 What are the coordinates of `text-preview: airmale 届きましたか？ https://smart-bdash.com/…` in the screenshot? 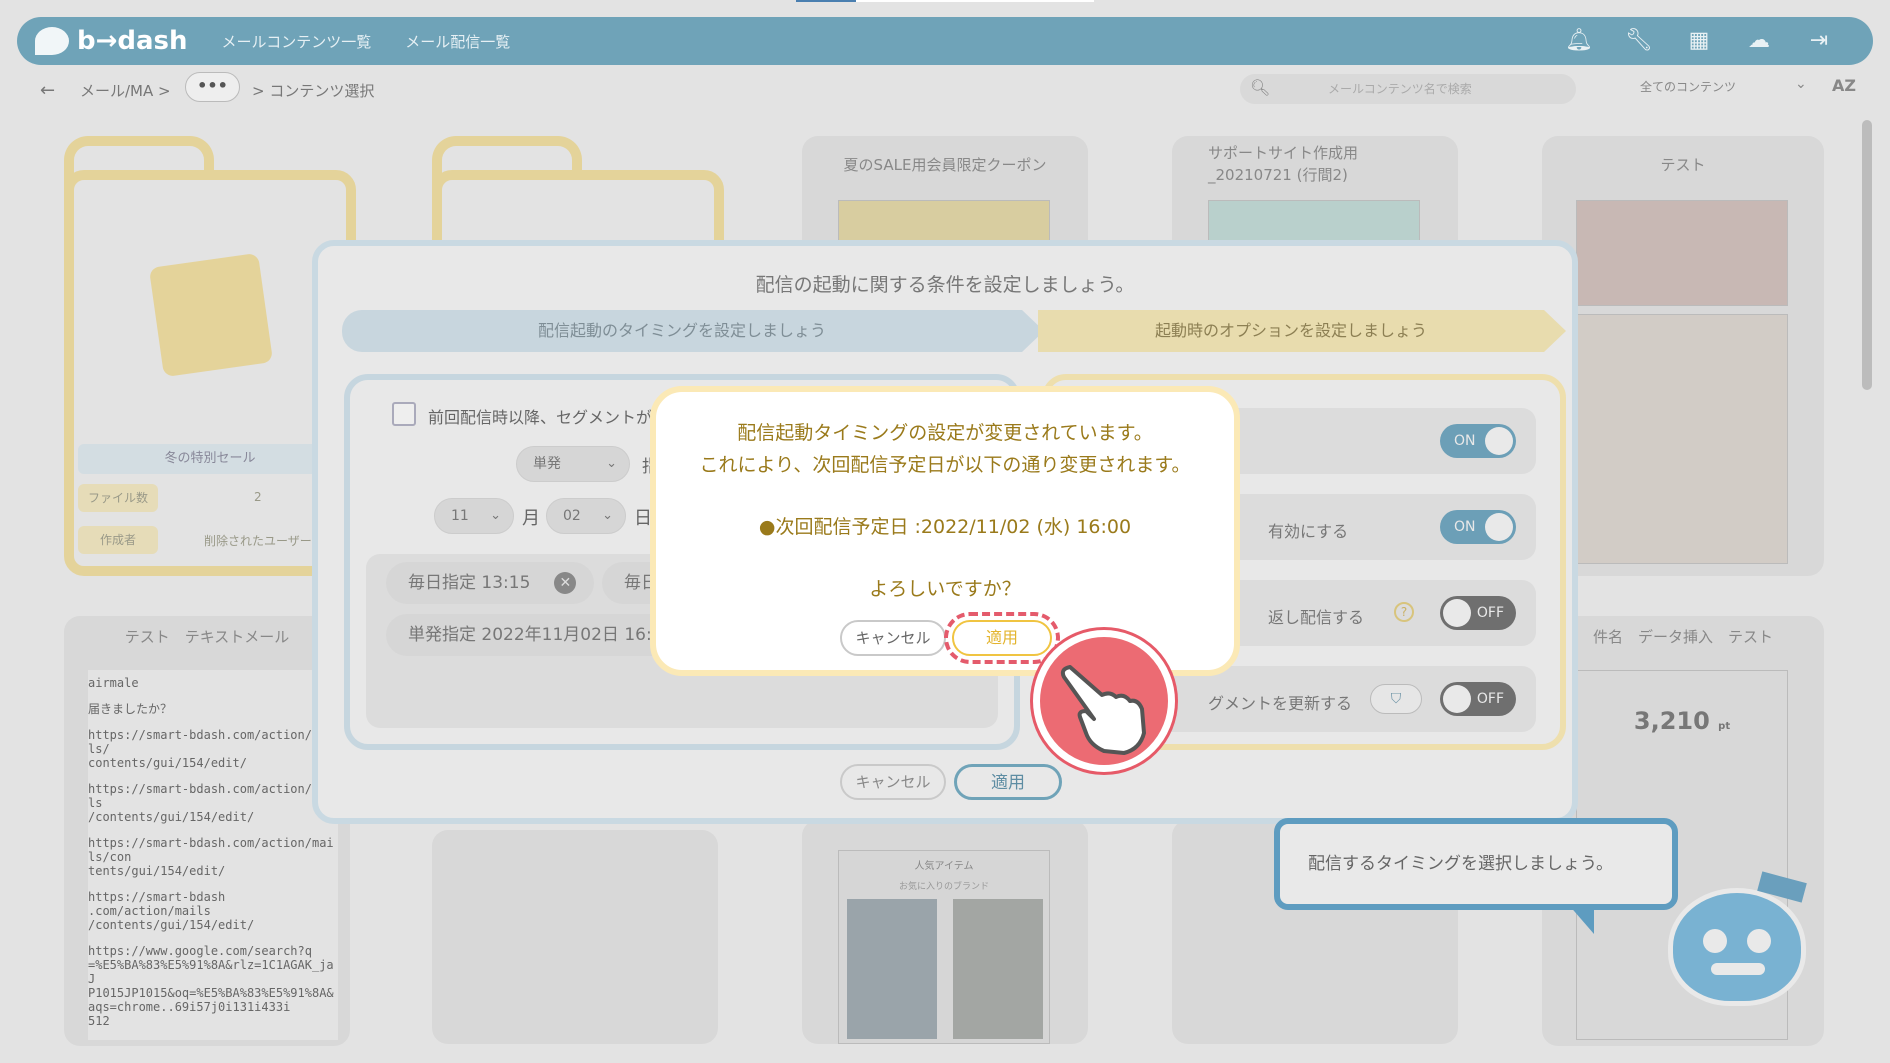 It's located at (213, 855).